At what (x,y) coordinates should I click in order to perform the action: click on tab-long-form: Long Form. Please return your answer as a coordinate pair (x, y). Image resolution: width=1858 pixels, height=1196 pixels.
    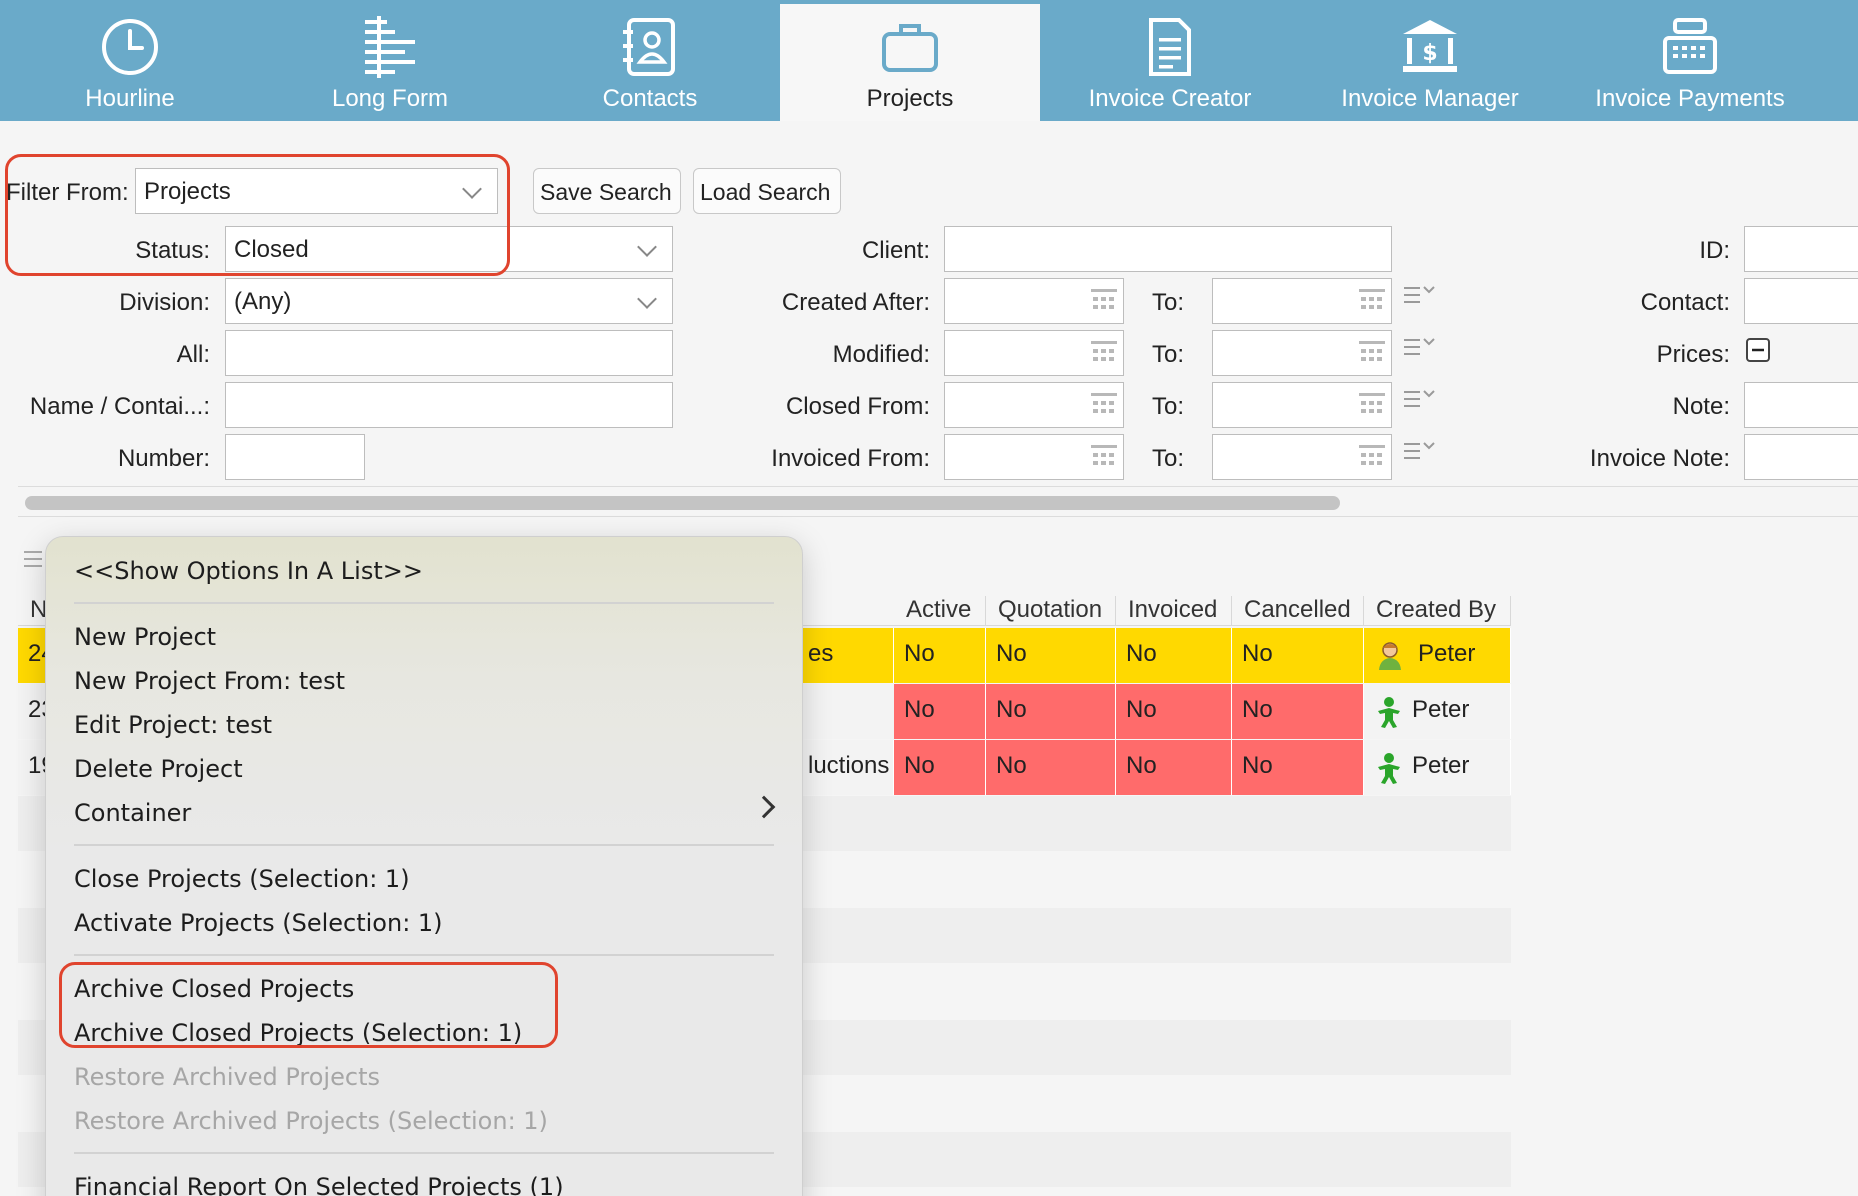
    Looking at the image, I should click on (390, 60).